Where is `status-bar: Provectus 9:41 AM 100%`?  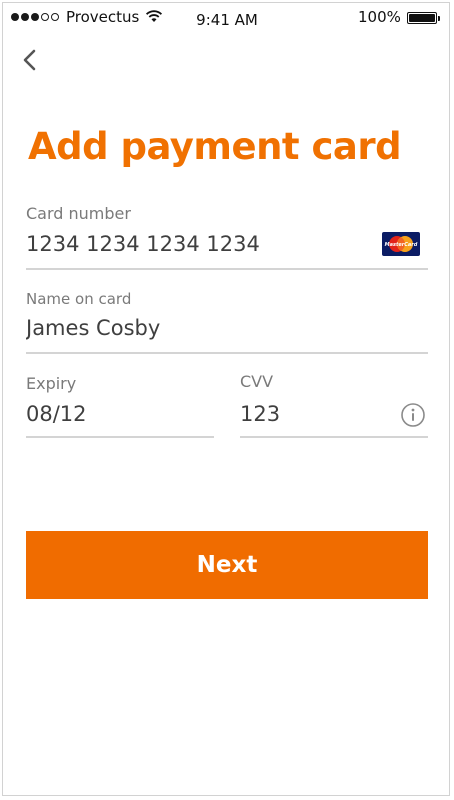
status-bar: Provectus 9:41 AM 100% is located at coordinates (227, 18).